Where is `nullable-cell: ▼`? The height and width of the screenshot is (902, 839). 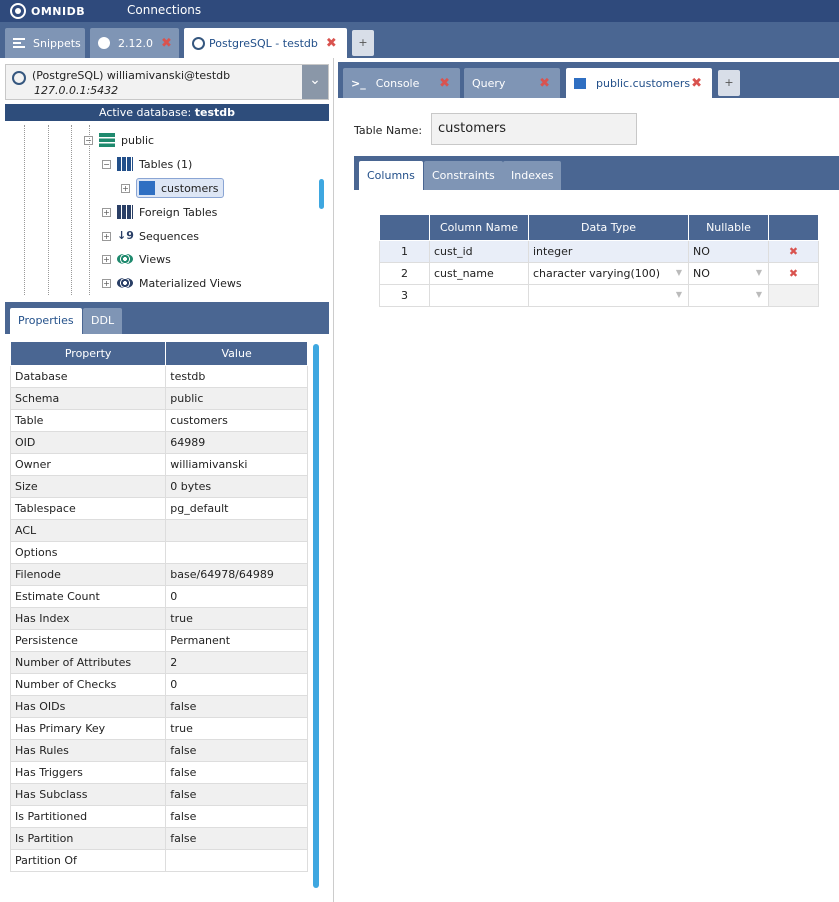
nullable-cell: ▼ is located at coordinates (728, 295).